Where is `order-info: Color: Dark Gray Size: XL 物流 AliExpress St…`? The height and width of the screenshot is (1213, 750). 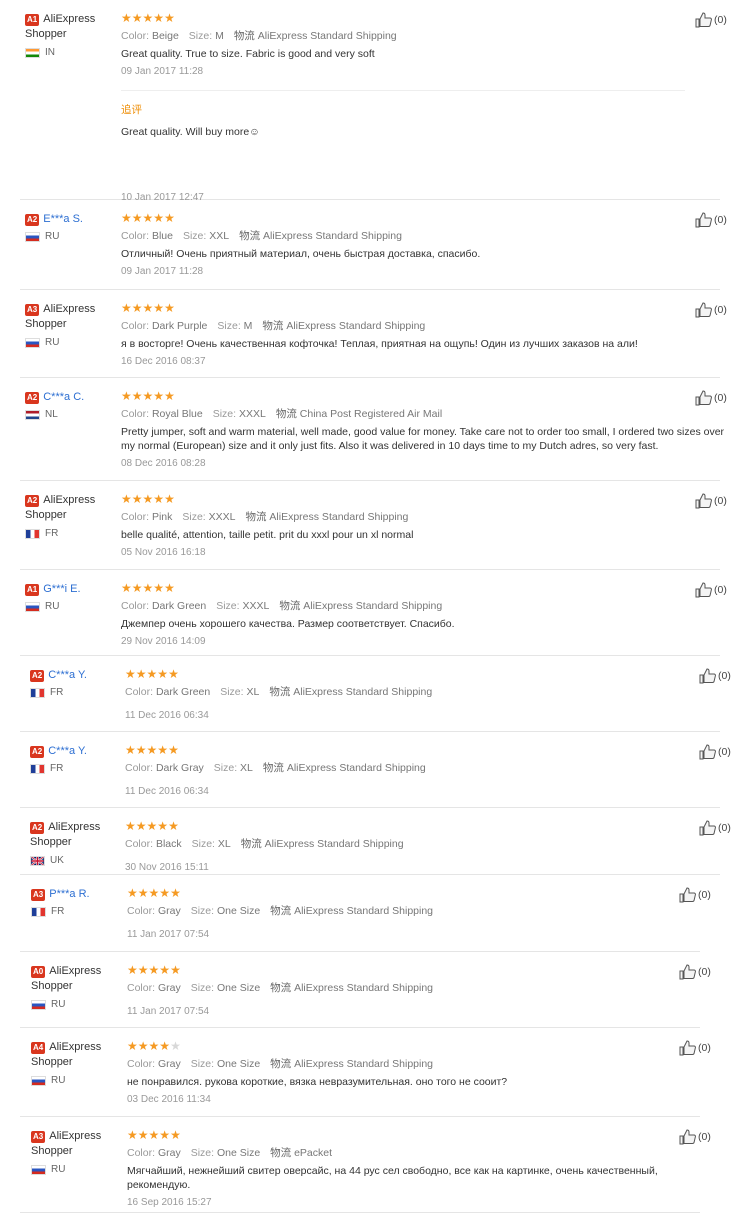 order-info: Color: Dark Gray Size: XL 物流 AliExpress St… is located at coordinates (407, 768).